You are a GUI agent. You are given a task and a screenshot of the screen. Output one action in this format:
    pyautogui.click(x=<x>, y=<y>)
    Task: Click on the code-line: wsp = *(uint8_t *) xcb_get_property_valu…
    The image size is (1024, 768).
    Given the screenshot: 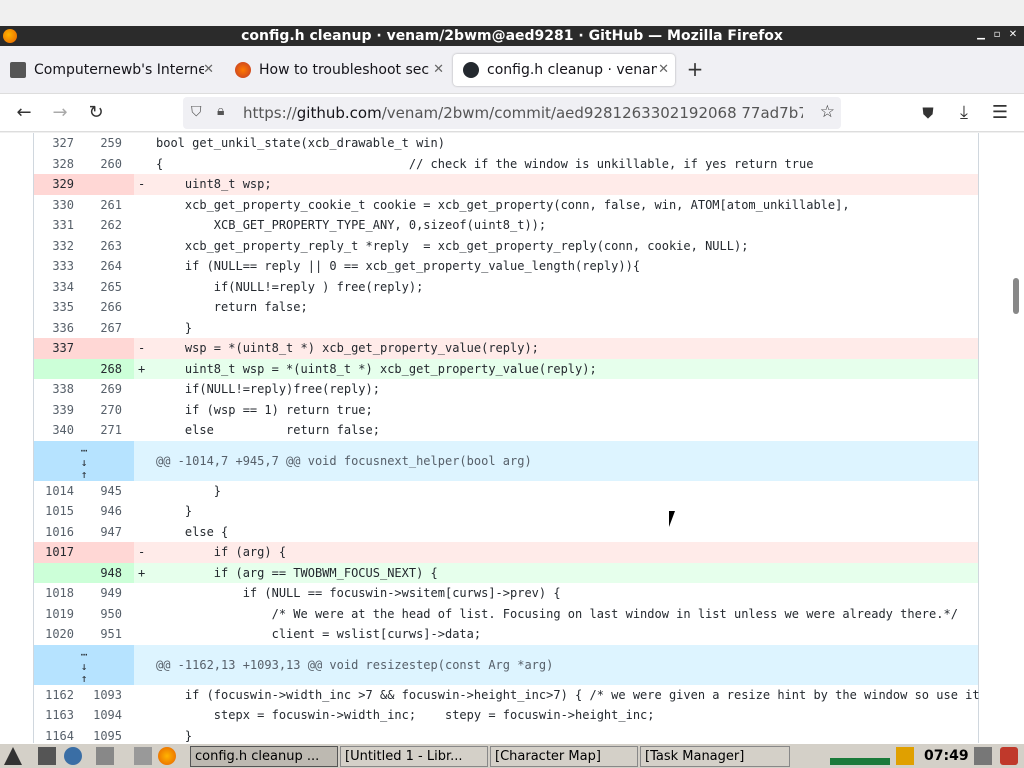 What is the action you would take?
    pyautogui.click(x=347, y=348)
    